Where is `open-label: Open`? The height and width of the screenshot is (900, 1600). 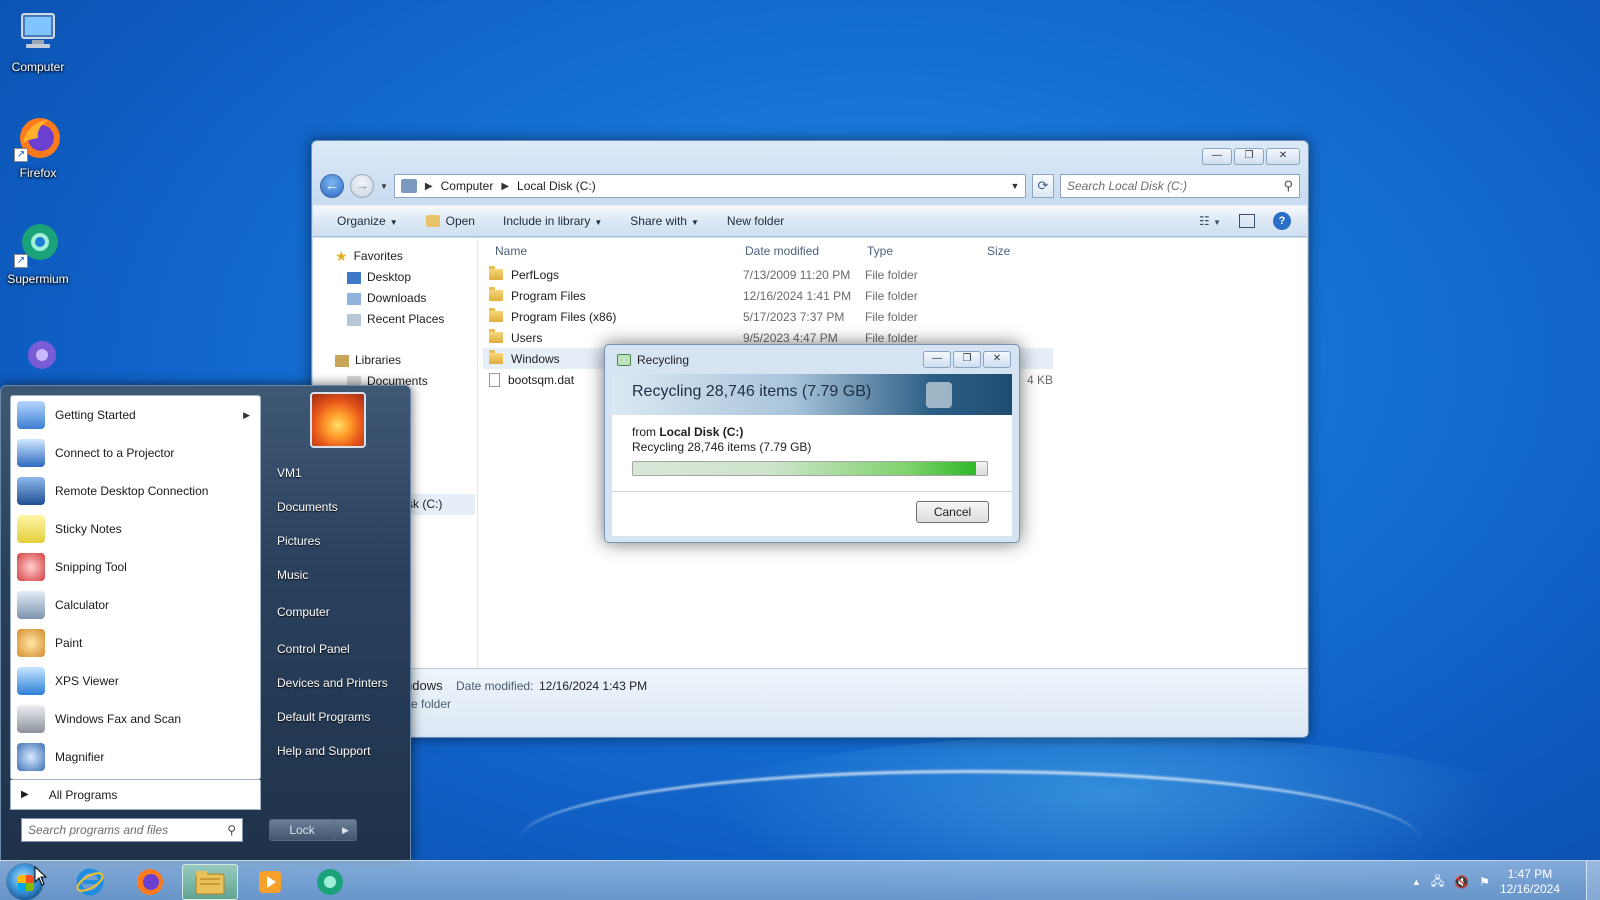 open-label: Open is located at coordinates (460, 221).